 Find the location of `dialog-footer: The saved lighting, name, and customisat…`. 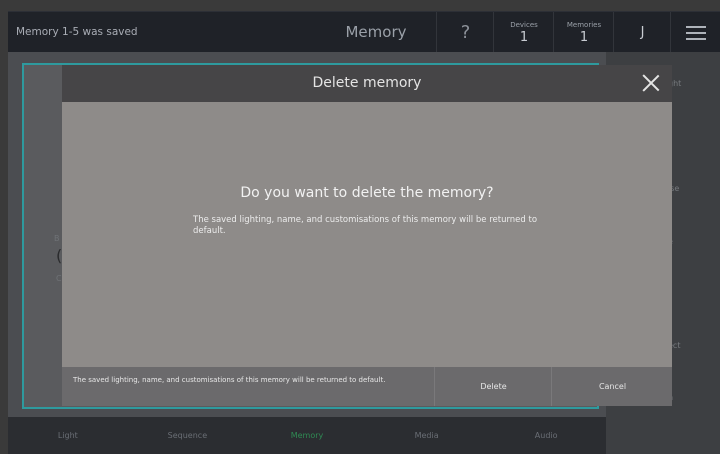

dialog-footer: The saved lighting, name, and customisat… is located at coordinates (367, 386).